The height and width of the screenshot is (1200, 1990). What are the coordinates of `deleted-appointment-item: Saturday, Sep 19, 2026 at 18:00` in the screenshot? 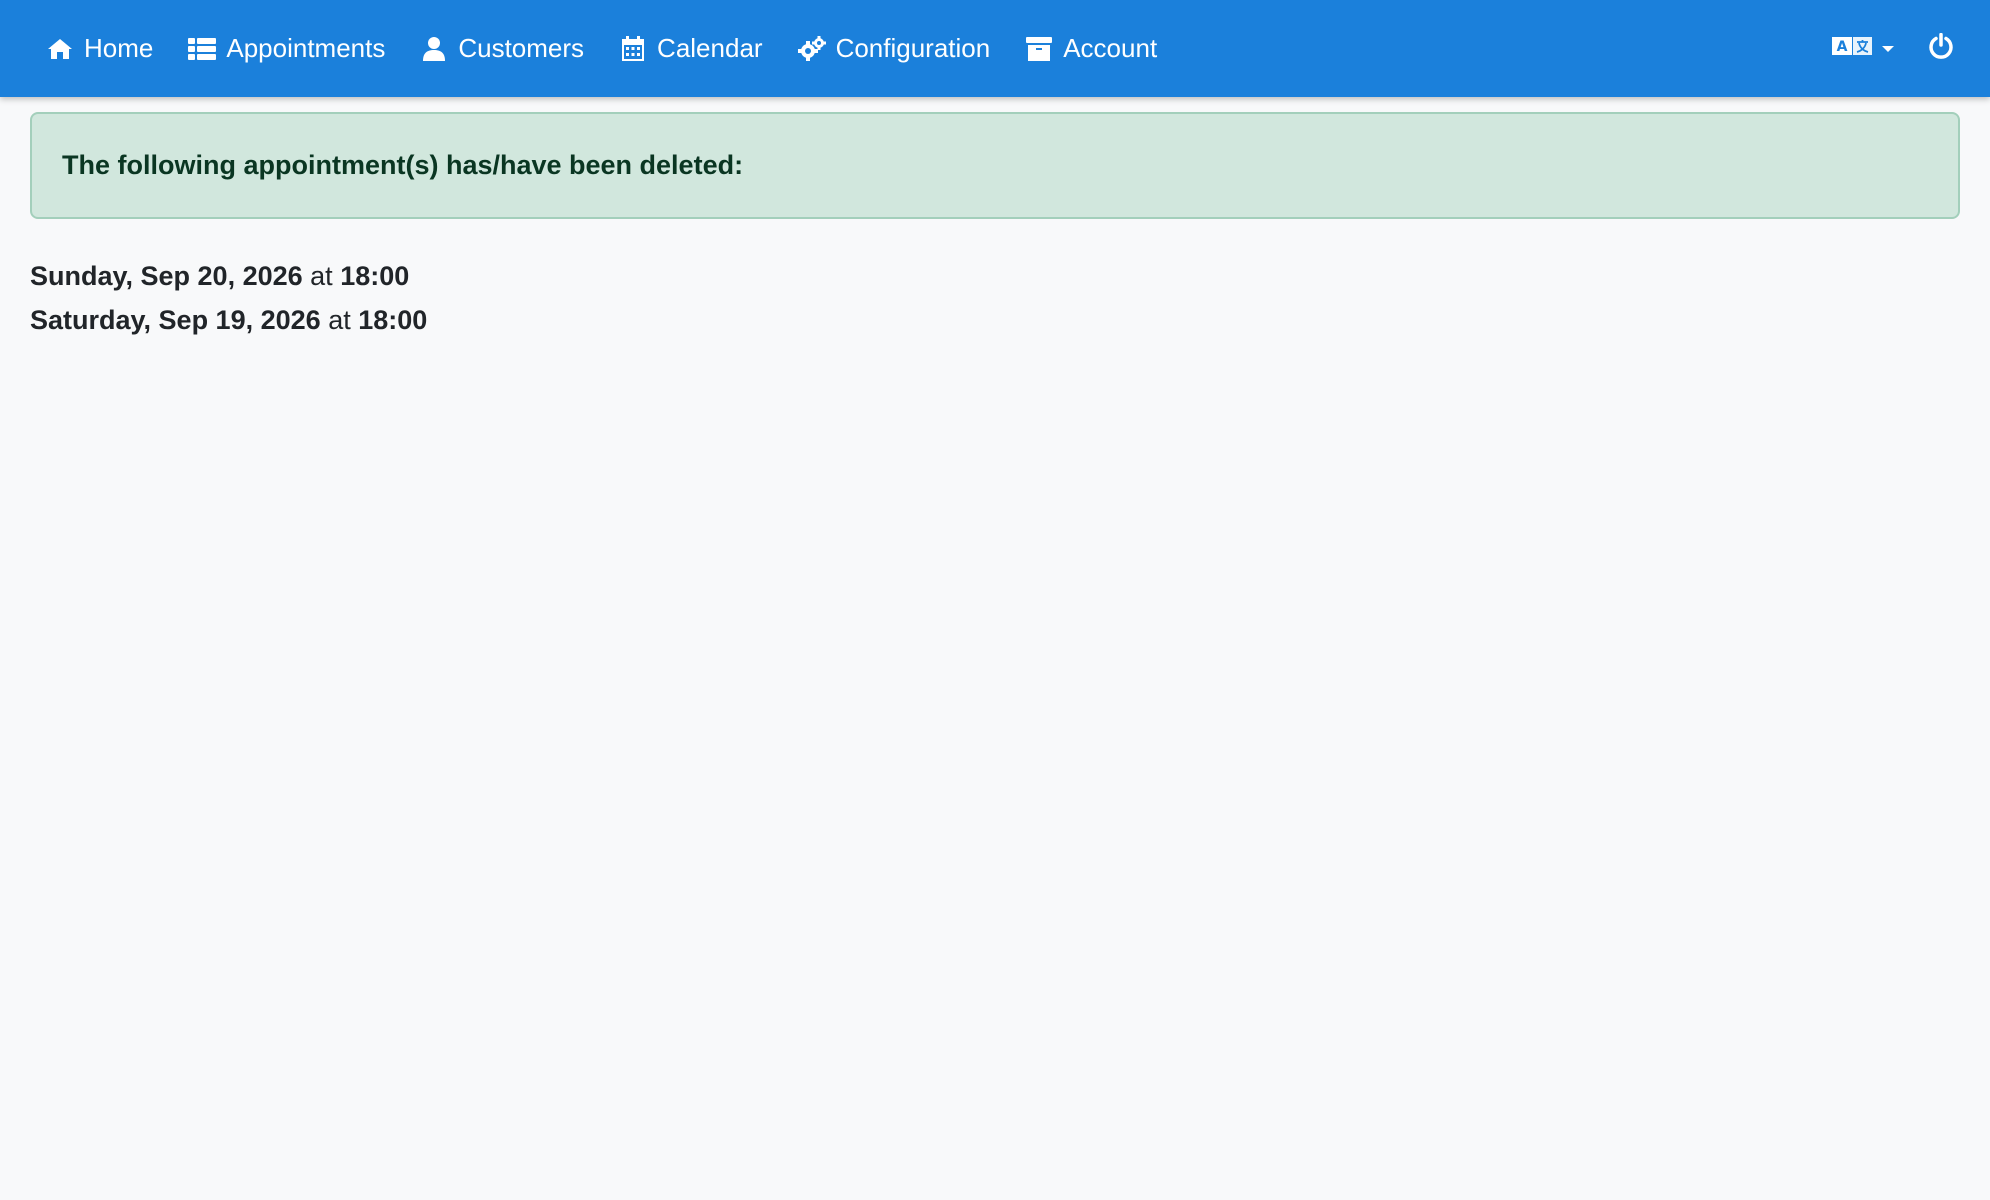 It's located at (228, 320).